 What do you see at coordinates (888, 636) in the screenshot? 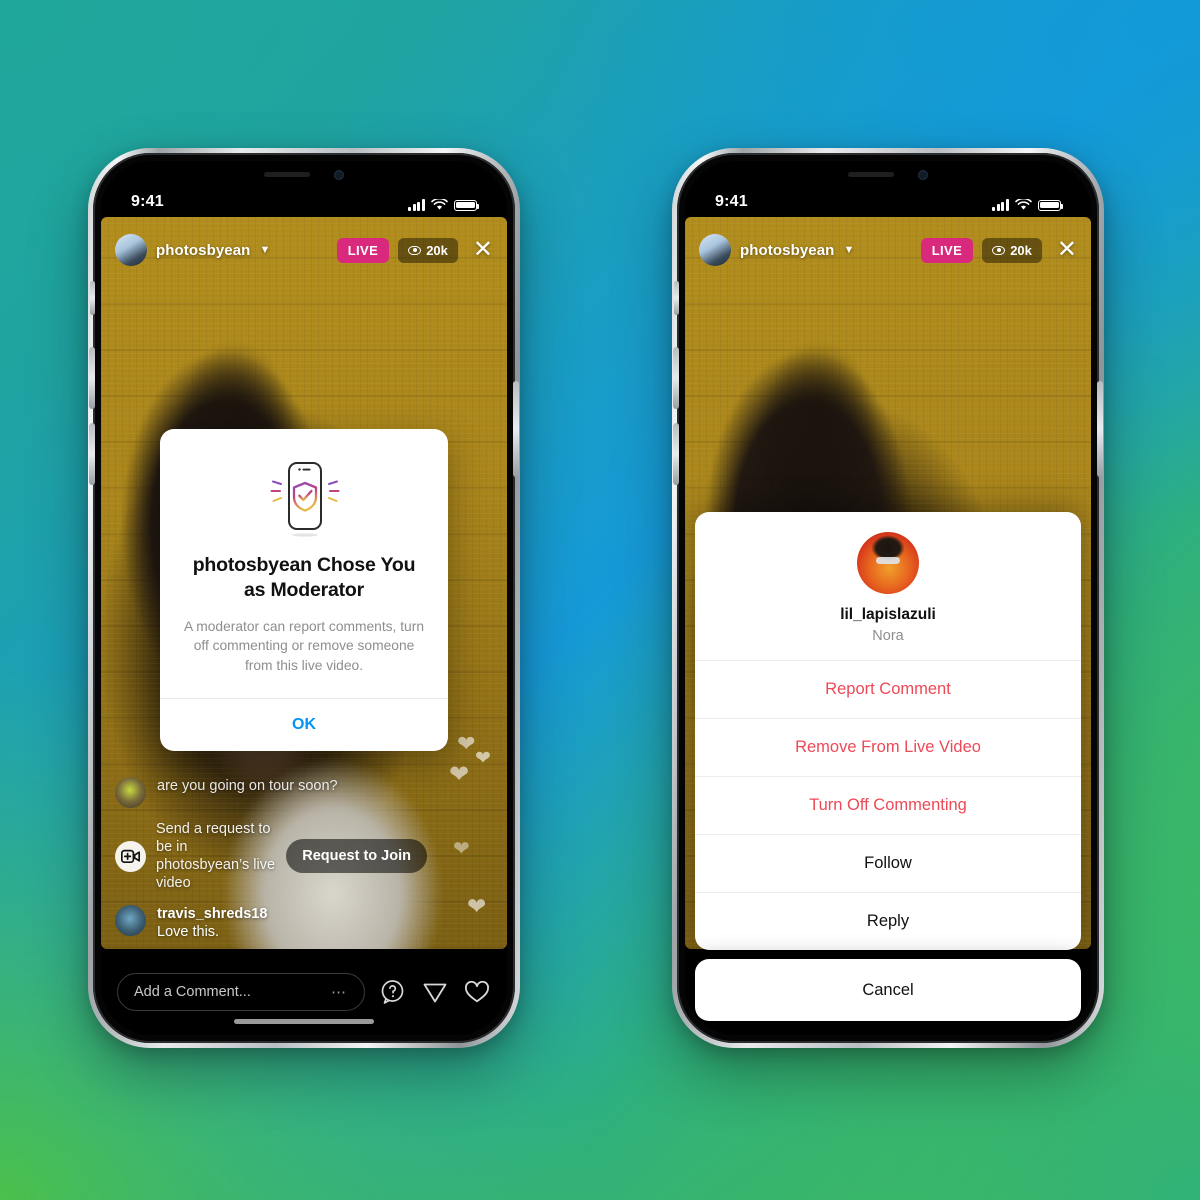
I see `sheet-display-name: Nora` at bounding box center [888, 636].